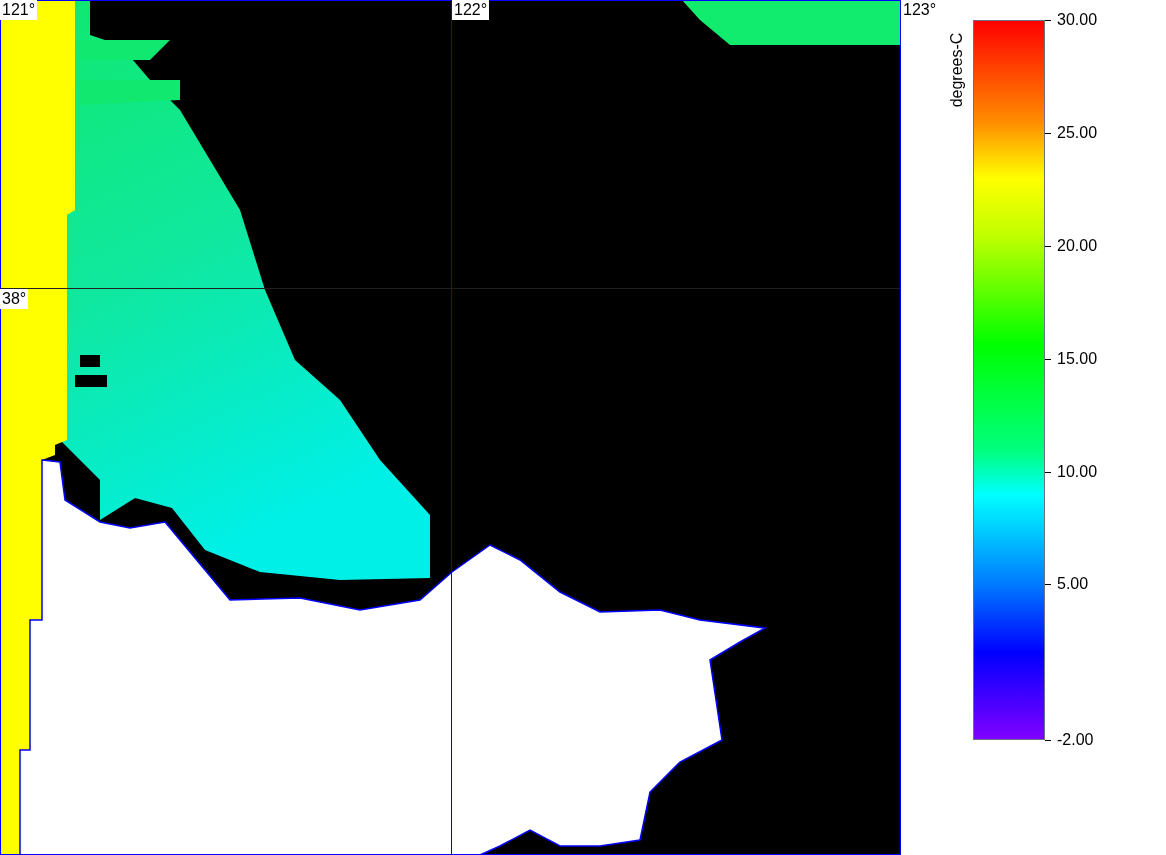 This screenshot has width=1166, height=855. Describe the element at coordinates (1073, 584) in the screenshot. I see `scale-tick-label: 5.00` at that location.